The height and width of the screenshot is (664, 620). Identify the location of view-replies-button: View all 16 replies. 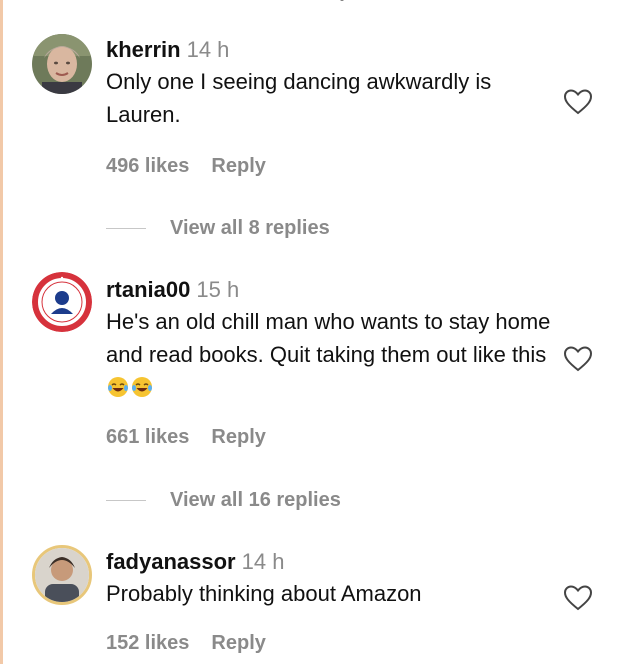
(223, 500).